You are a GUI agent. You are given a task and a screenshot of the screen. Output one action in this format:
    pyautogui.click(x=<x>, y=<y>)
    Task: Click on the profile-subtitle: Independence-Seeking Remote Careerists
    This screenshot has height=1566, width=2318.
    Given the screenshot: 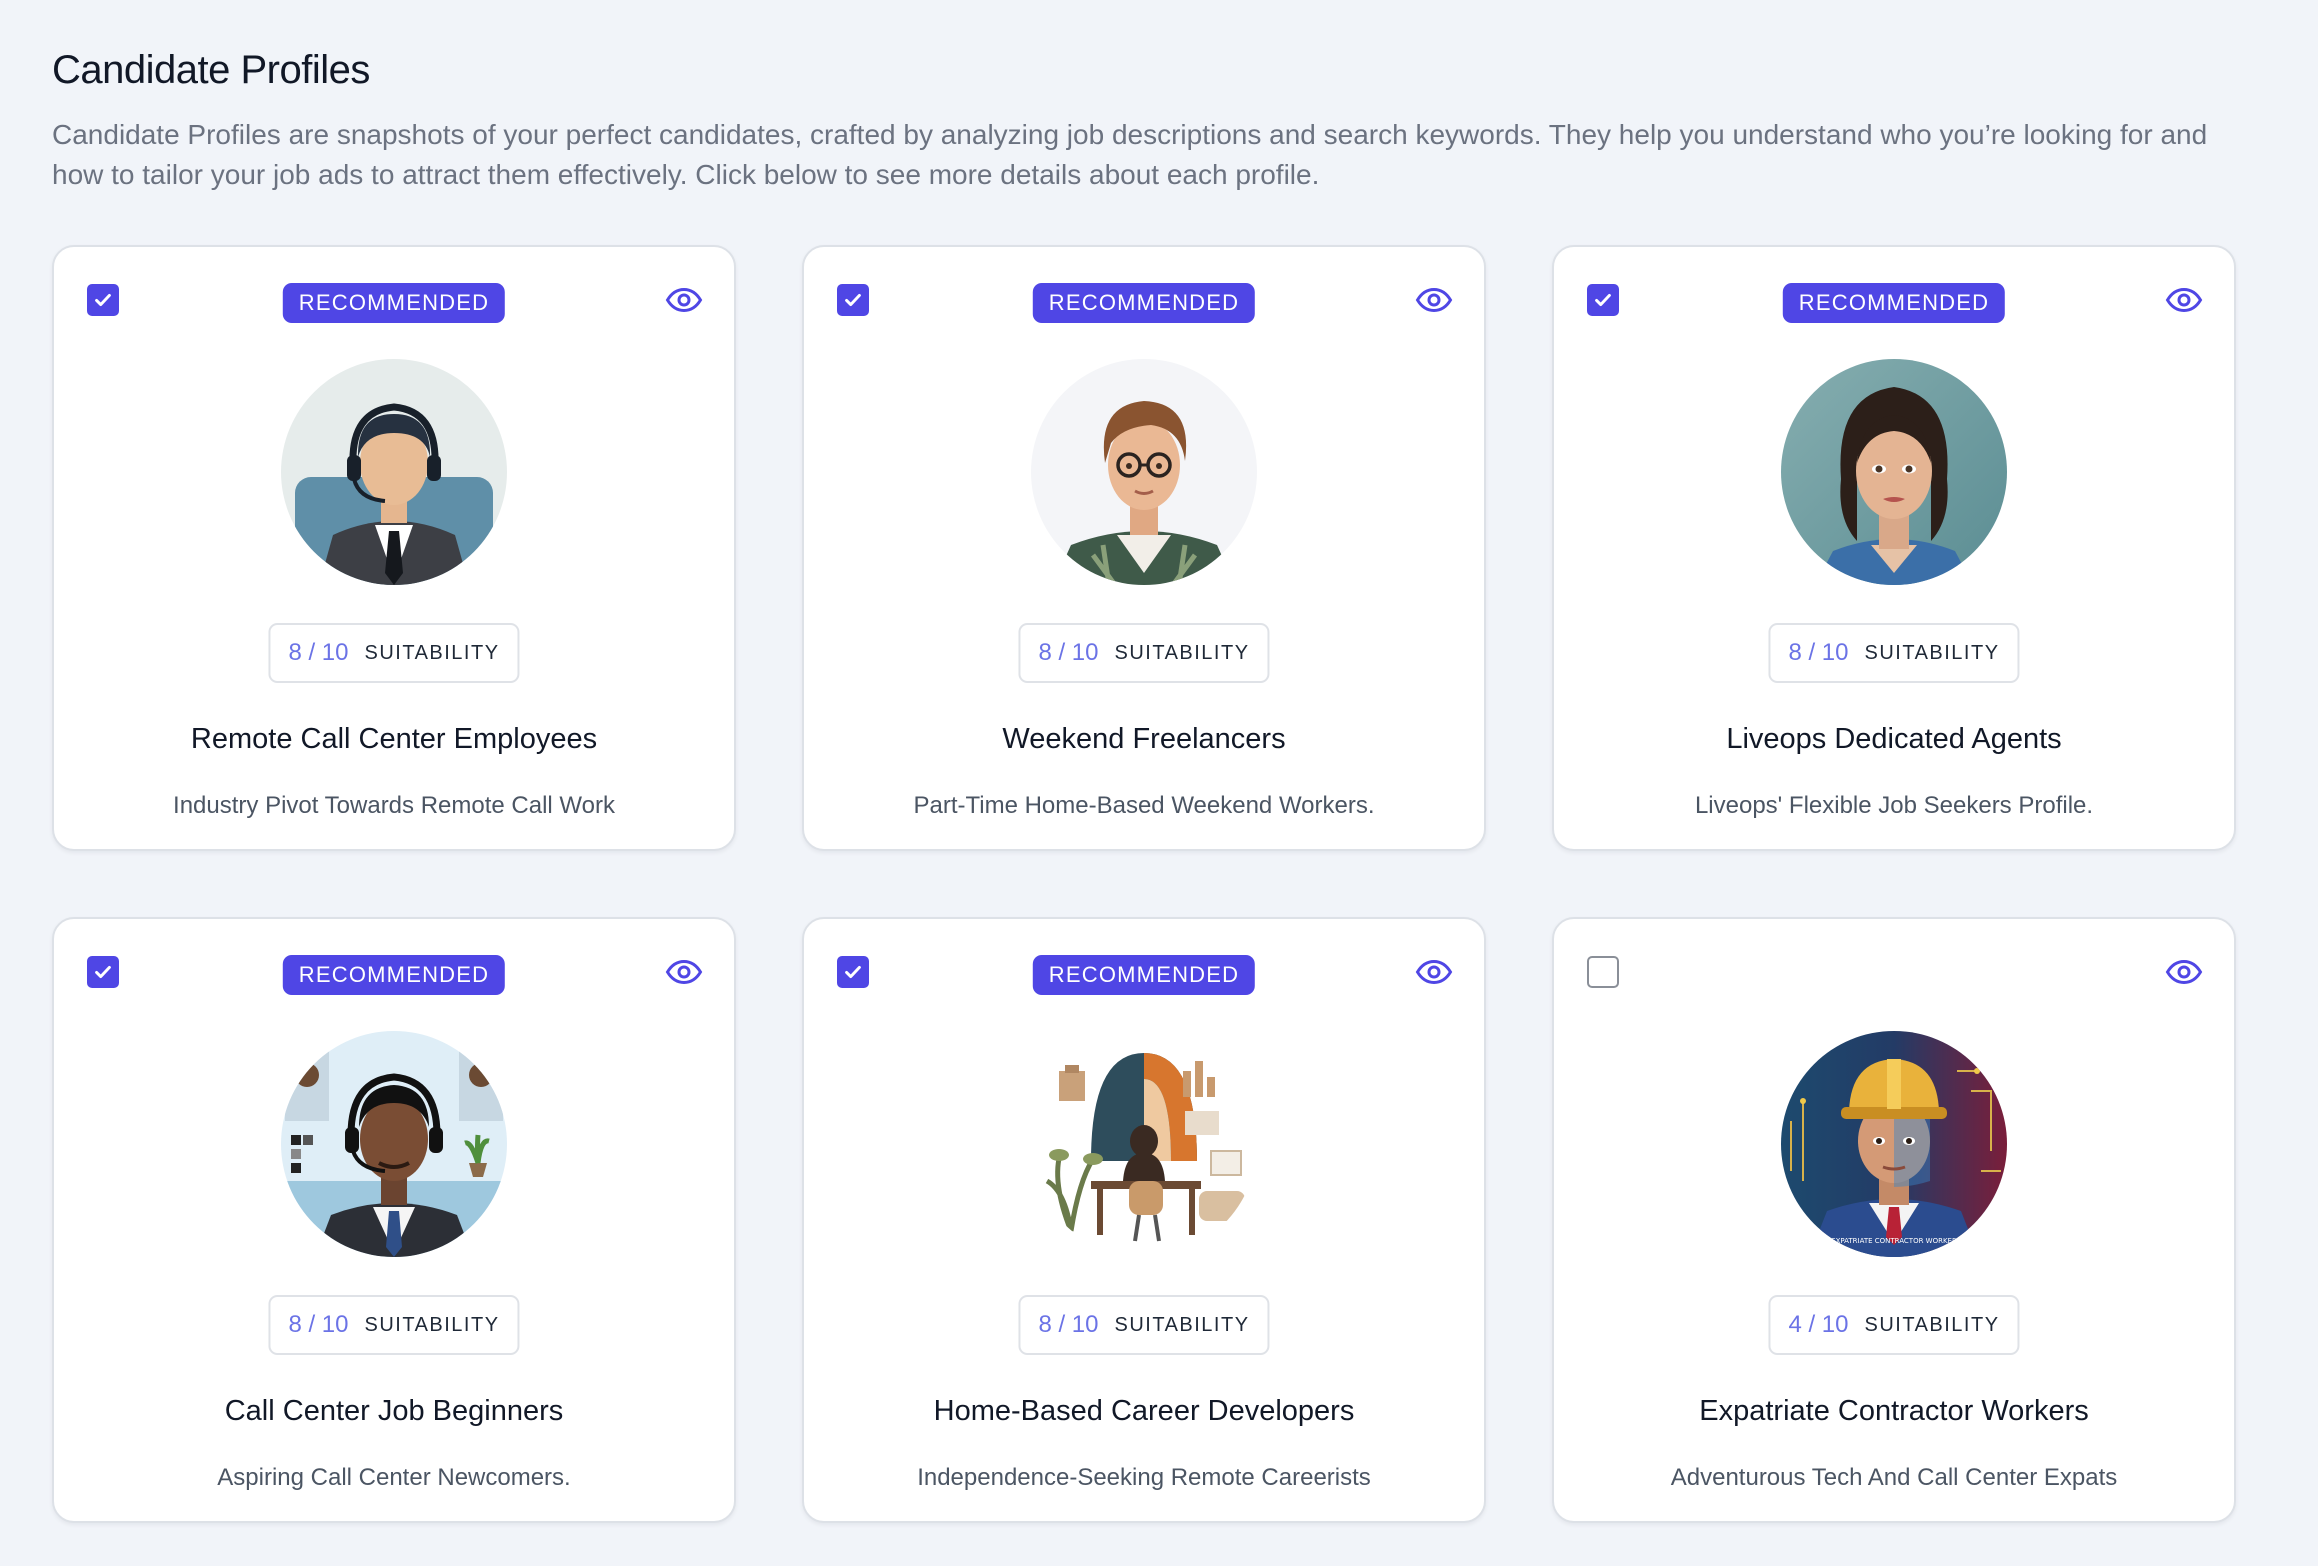 What is the action you would take?
    pyautogui.click(x=1144, y=1477)
    